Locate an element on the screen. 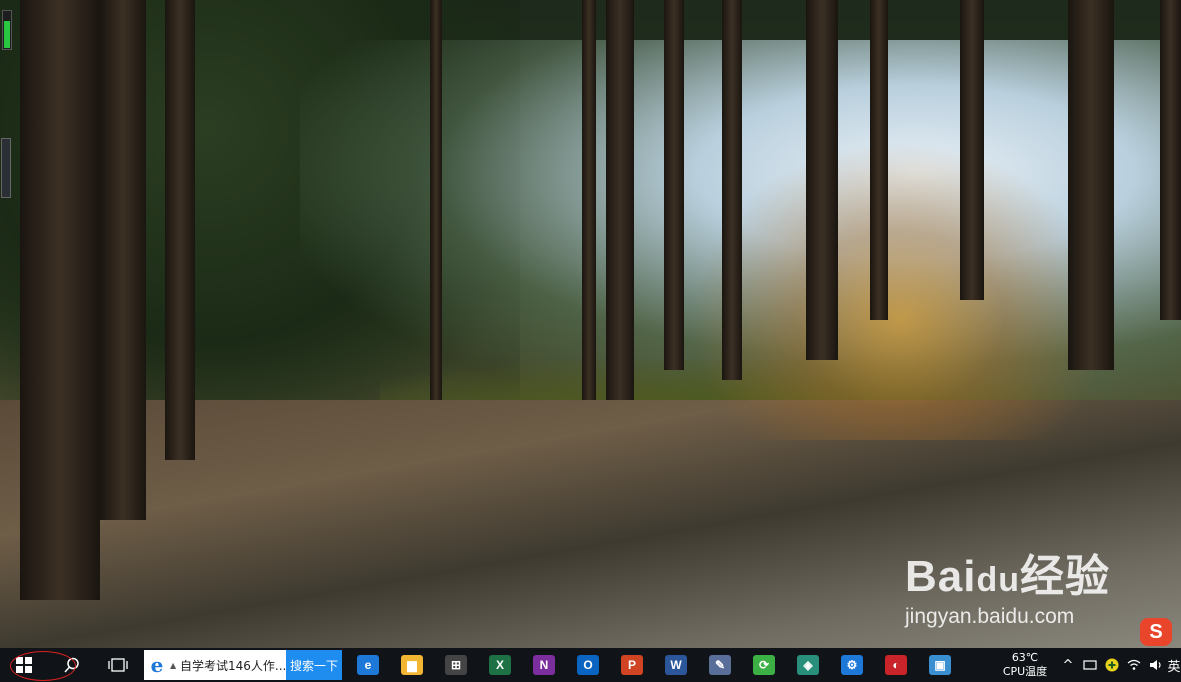  taskbar-app-word: W is located at coordinates (676, 665).